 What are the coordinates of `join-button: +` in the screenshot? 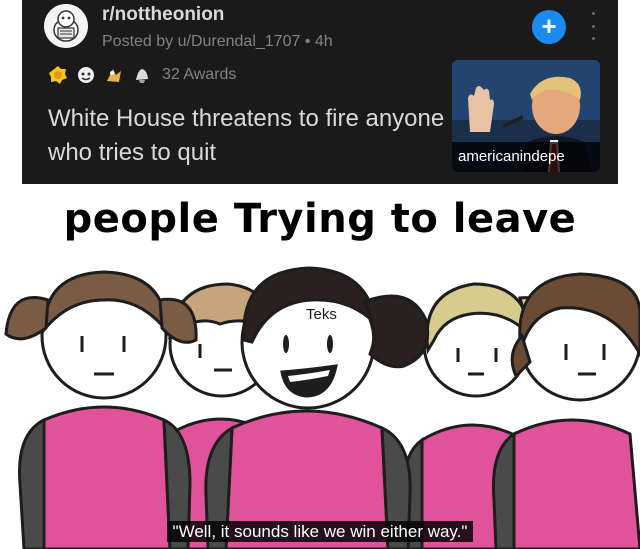 It's located at (549, 27).